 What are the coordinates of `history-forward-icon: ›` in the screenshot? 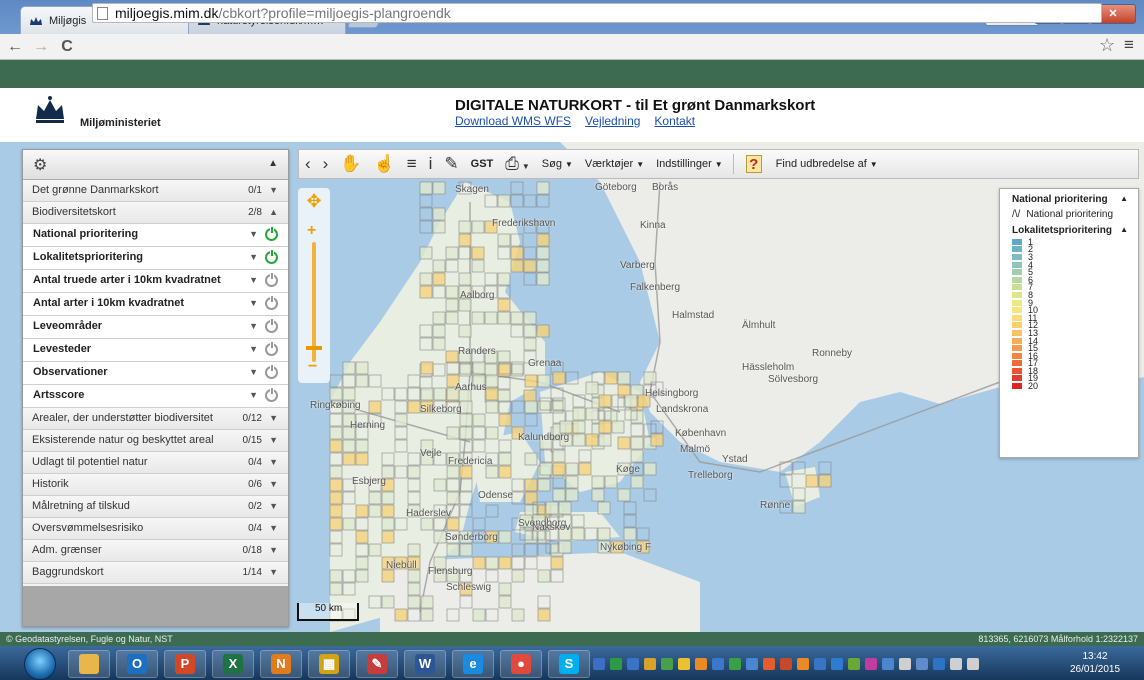 It's located at (326, 164).